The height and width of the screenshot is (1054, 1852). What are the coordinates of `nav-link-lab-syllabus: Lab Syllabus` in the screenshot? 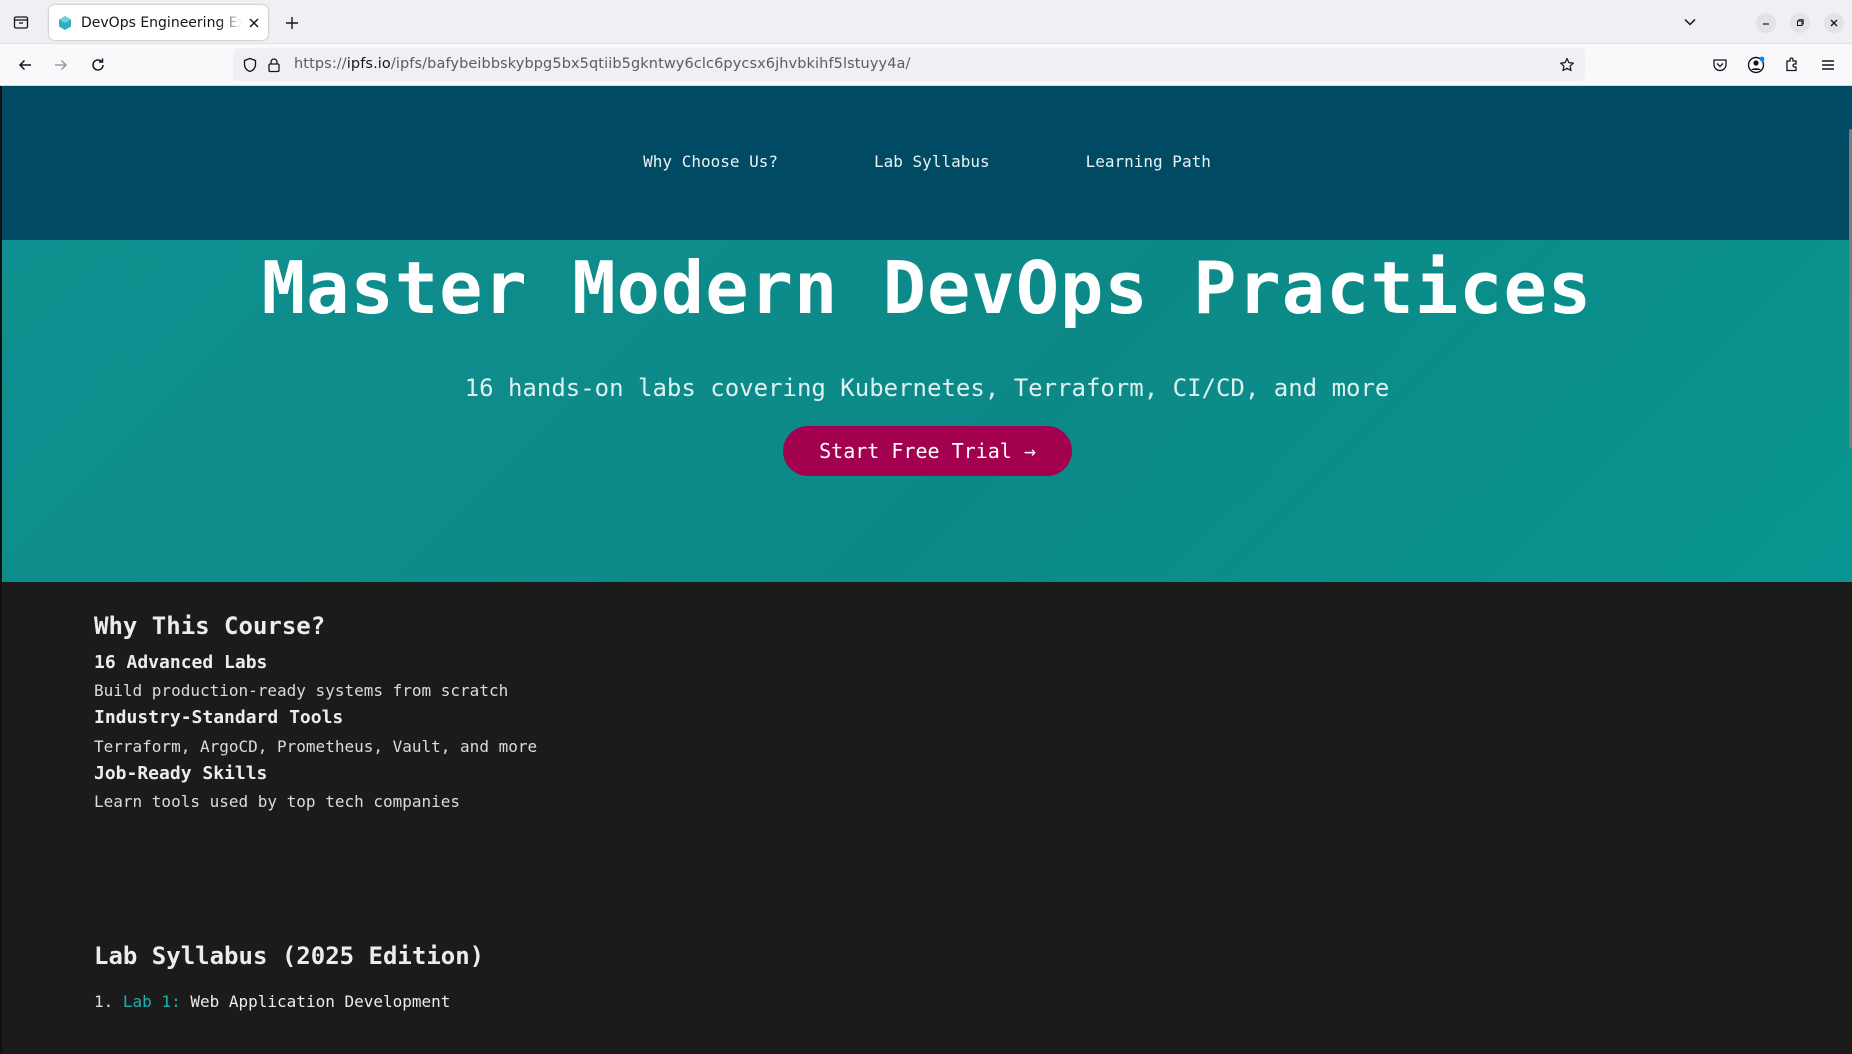 It's located at (932, 161).